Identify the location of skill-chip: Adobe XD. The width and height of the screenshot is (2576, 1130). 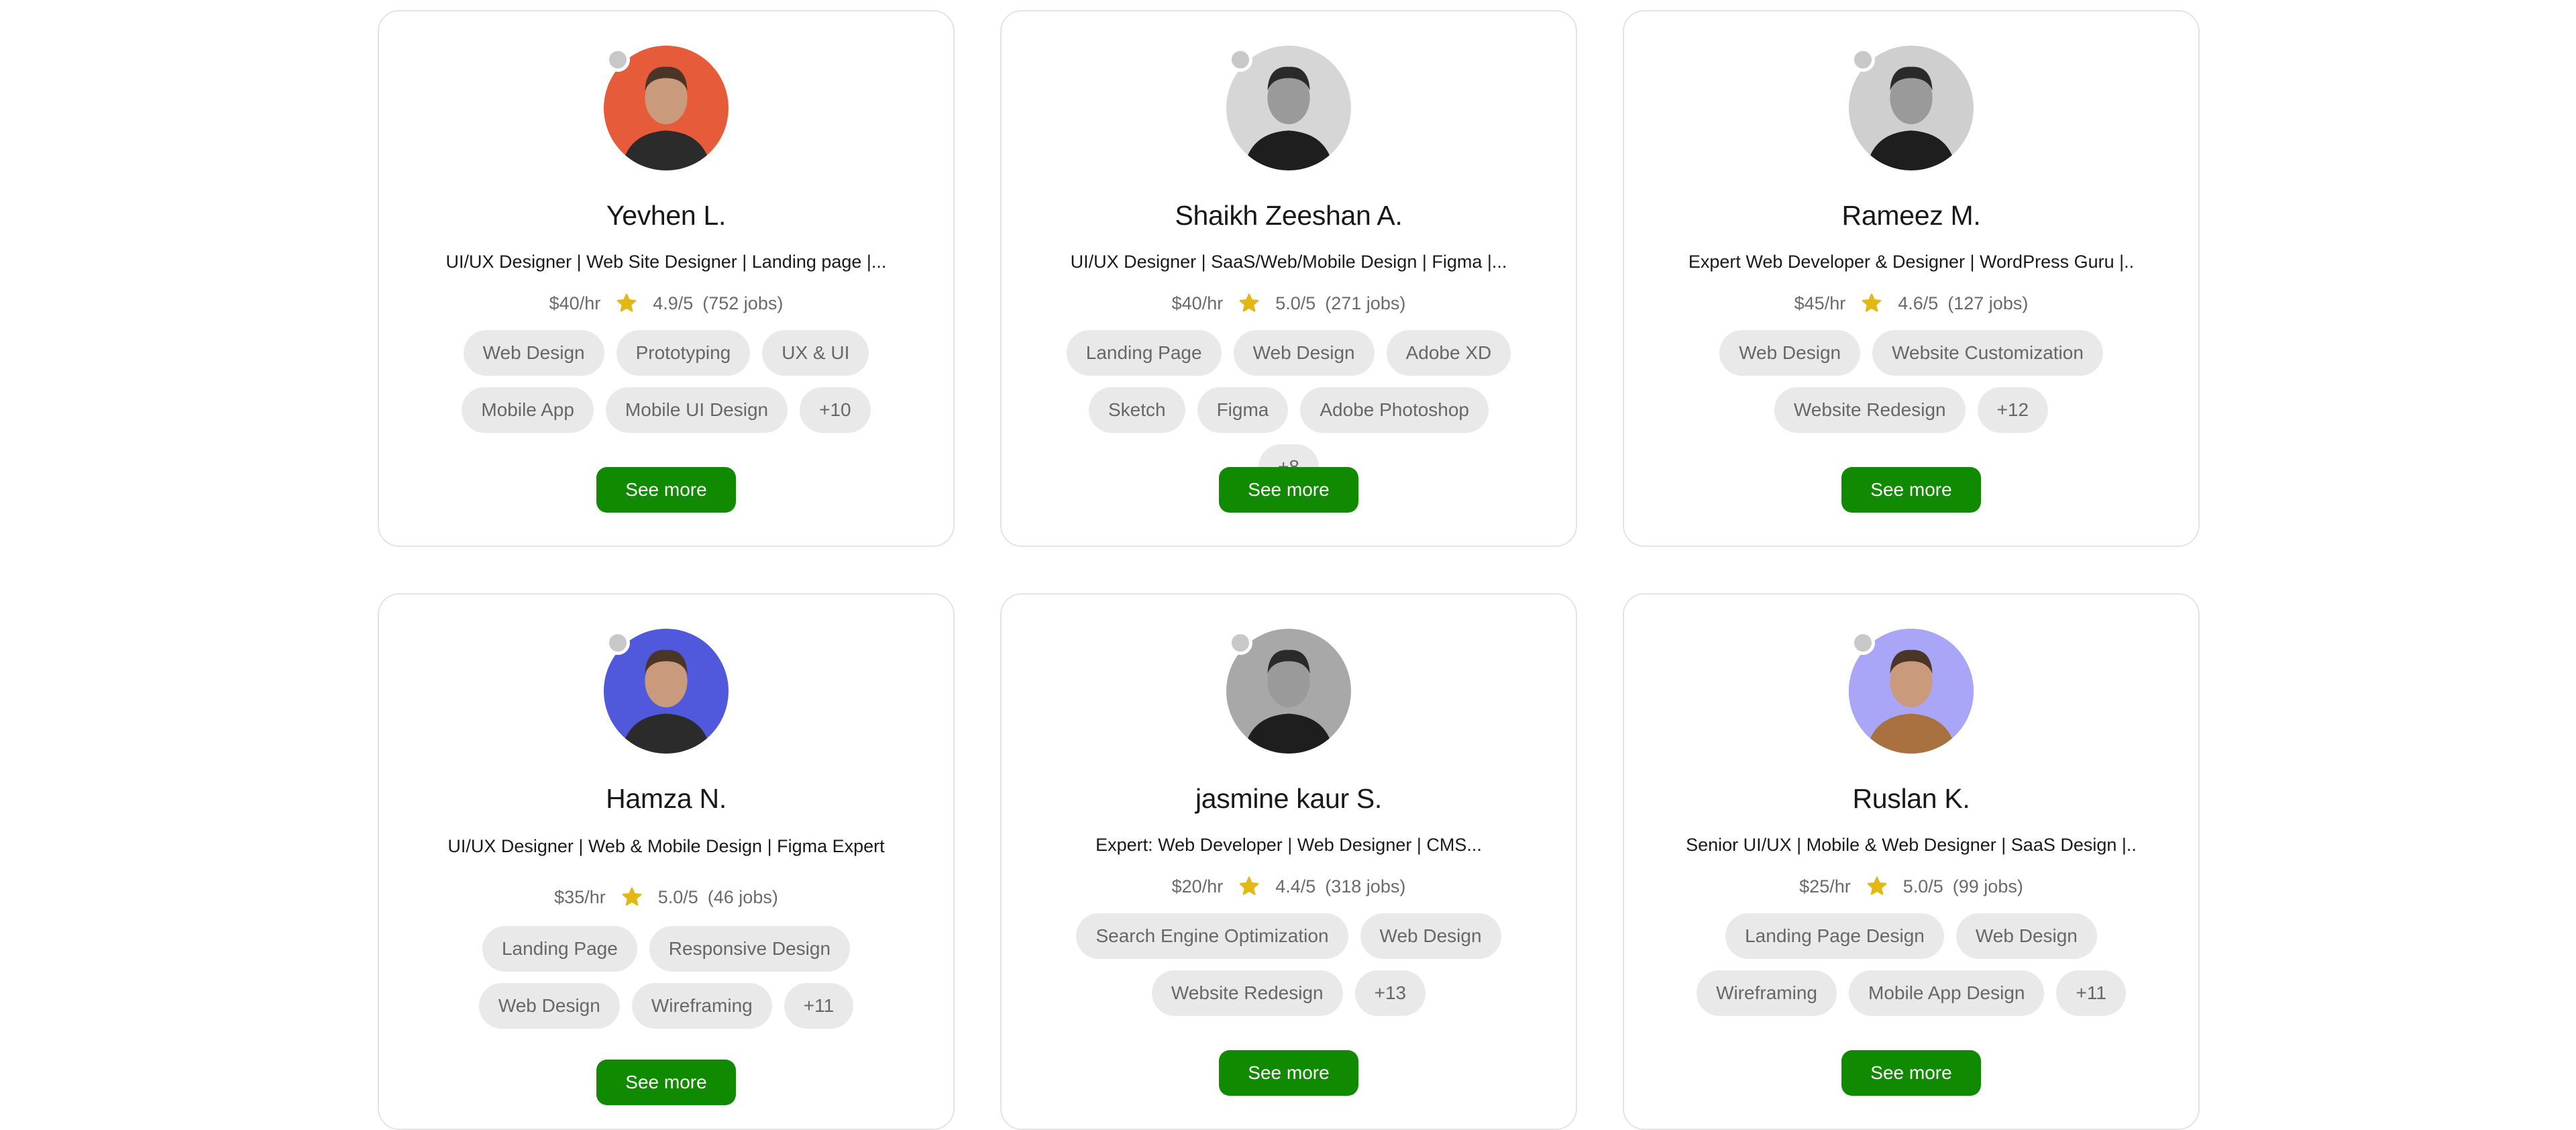
(1448, 353).